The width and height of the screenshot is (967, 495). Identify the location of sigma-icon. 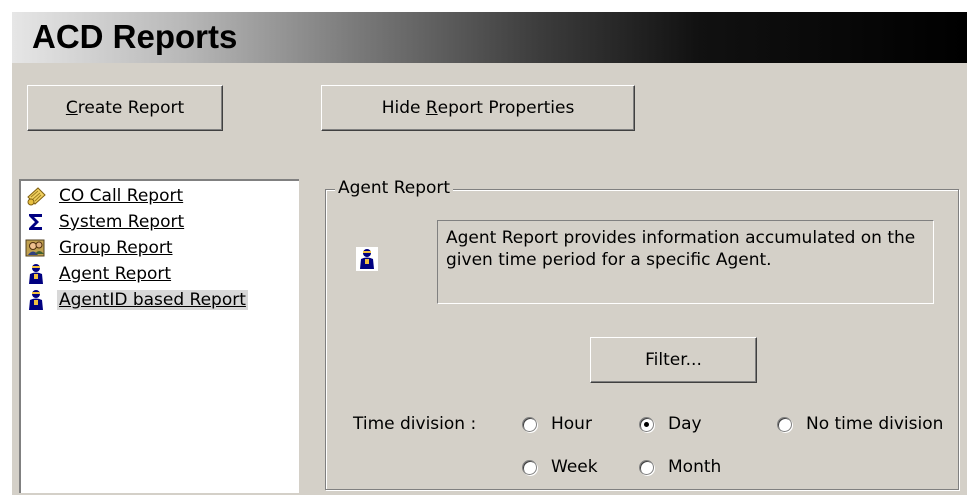
(36, 222).